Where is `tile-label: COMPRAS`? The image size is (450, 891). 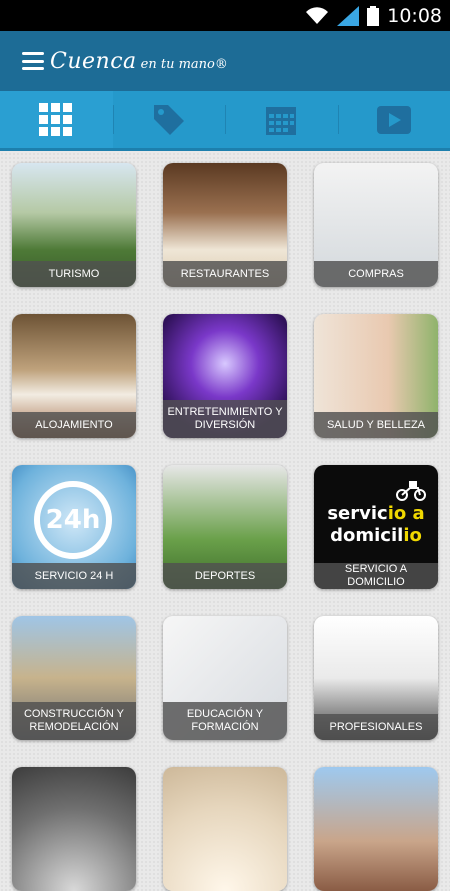
tile-label: COMPRAS is located at coordinates (376, 274).